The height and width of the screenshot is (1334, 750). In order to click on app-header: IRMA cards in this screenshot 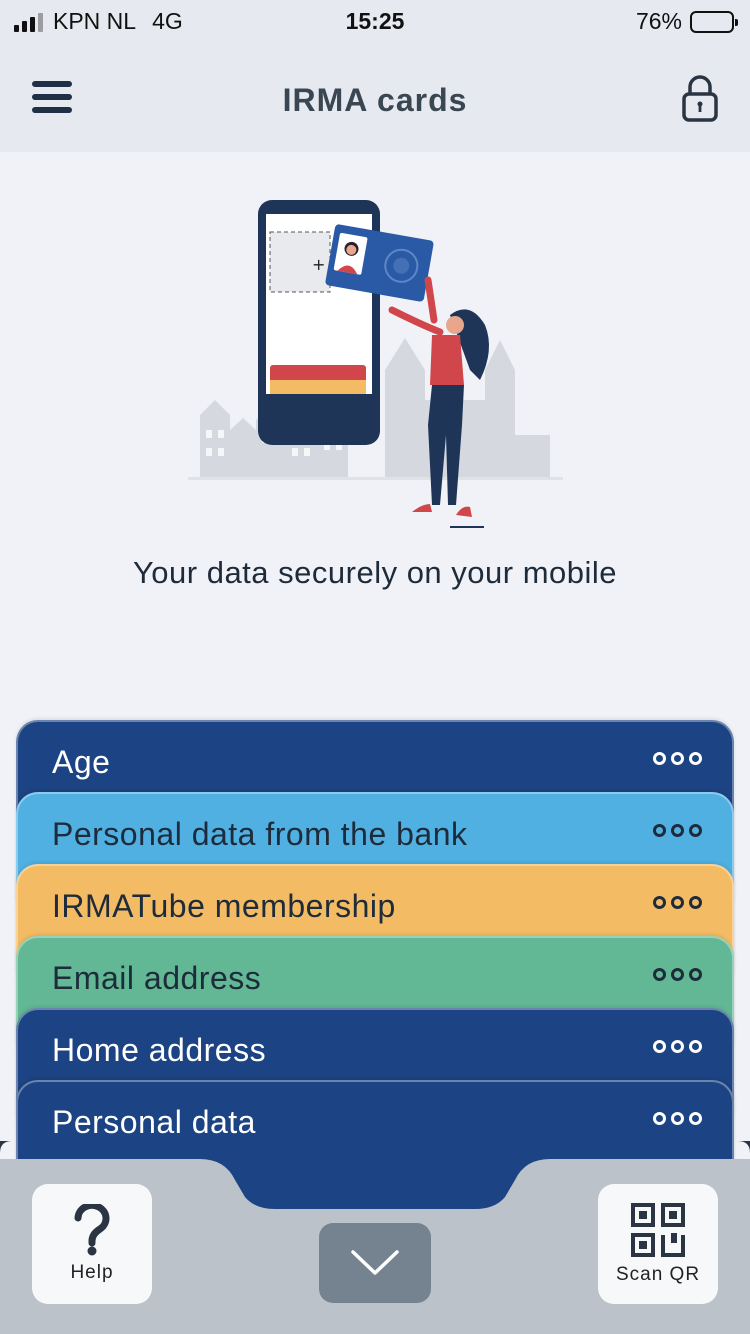, I will do `click(375, 98)`.